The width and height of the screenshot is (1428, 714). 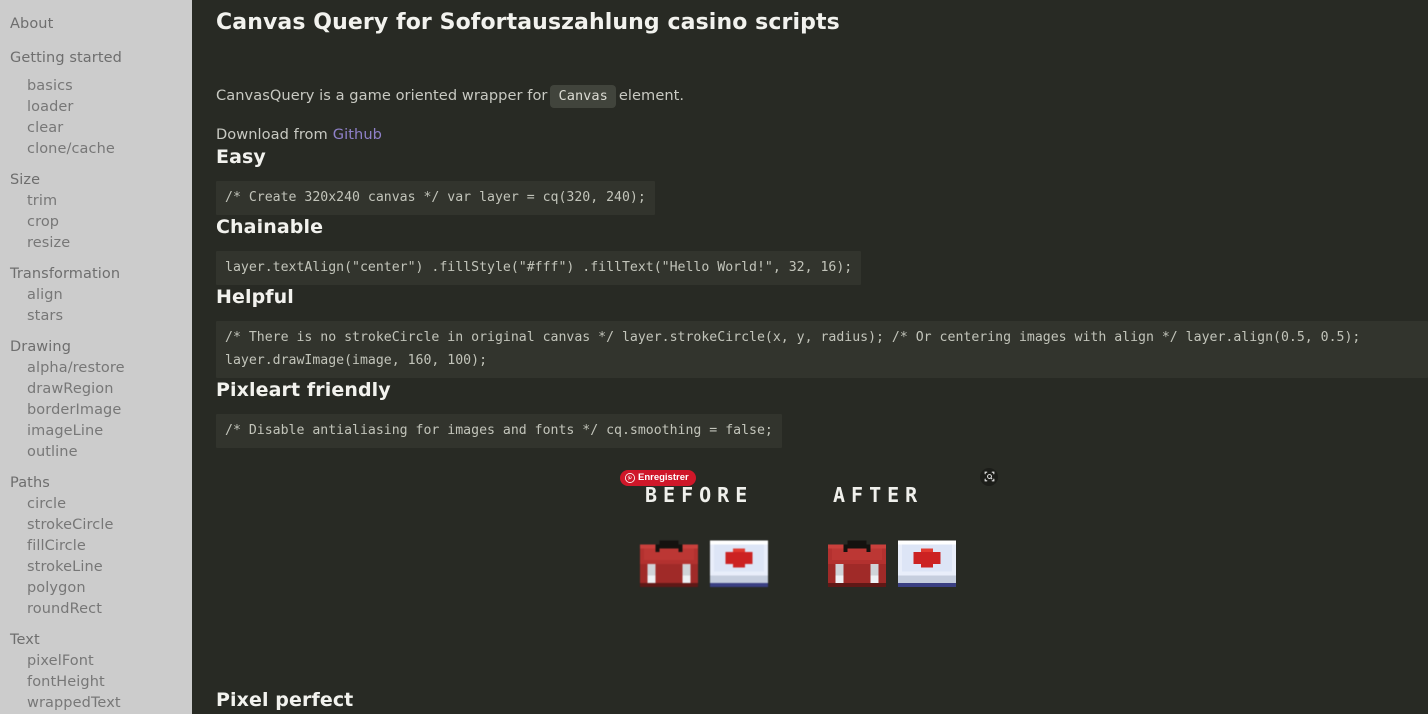 What do you see at coordinates (878, 495) in the screenshot?
I see `after-label: AFTER` at bounding box center [878, 495].